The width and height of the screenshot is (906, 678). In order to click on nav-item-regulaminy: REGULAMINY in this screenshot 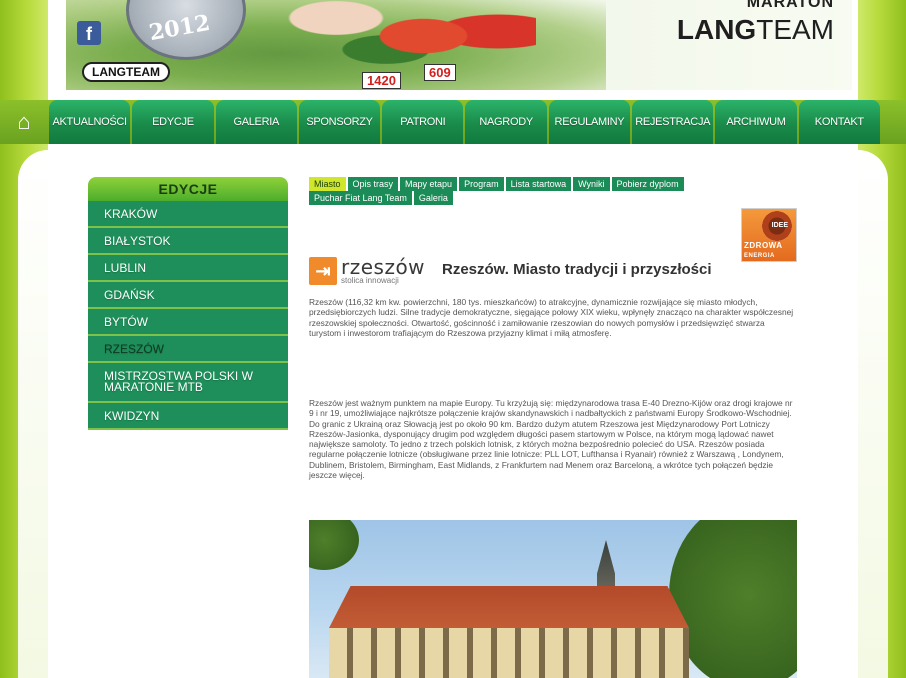, I will do `click(589, 122)`.